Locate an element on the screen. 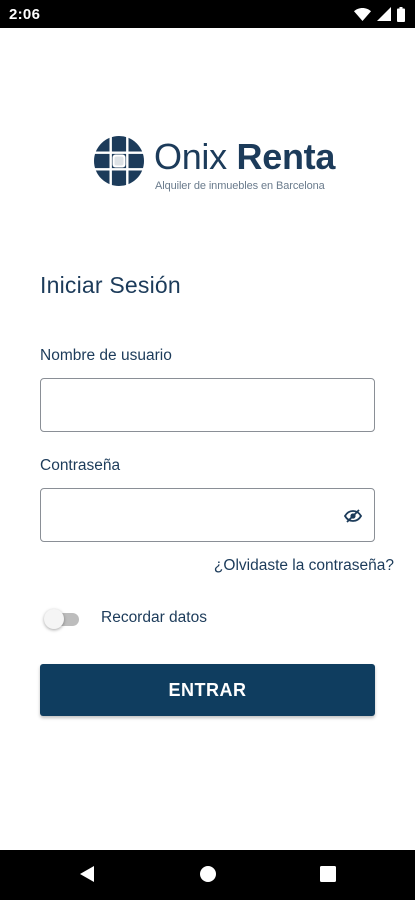 This screenshot has width=415, height=900. status-icons is located at coordinates (379, 14).